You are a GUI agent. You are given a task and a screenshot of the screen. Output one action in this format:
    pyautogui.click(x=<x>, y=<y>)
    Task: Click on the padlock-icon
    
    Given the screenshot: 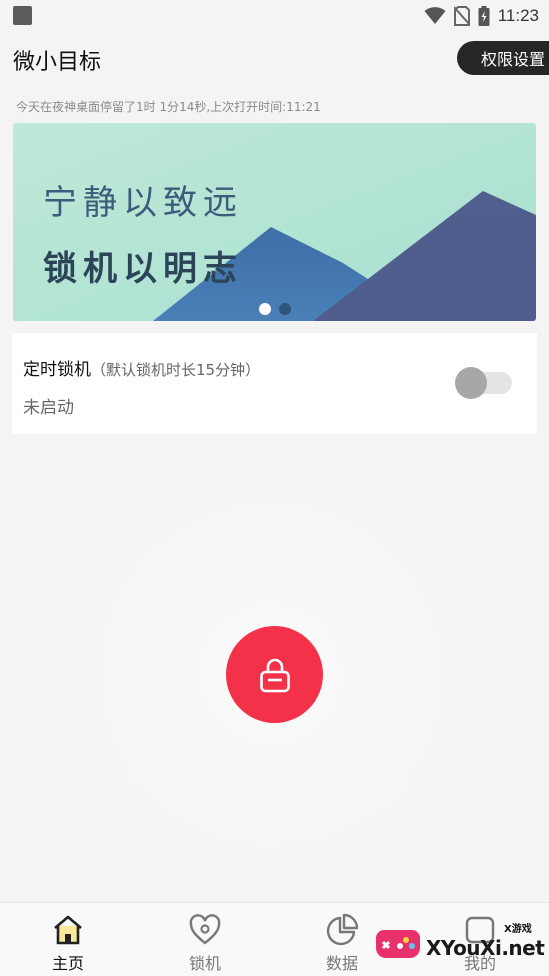 What is the action you would take?
    pyautogui.click(x=274, y=675)
    